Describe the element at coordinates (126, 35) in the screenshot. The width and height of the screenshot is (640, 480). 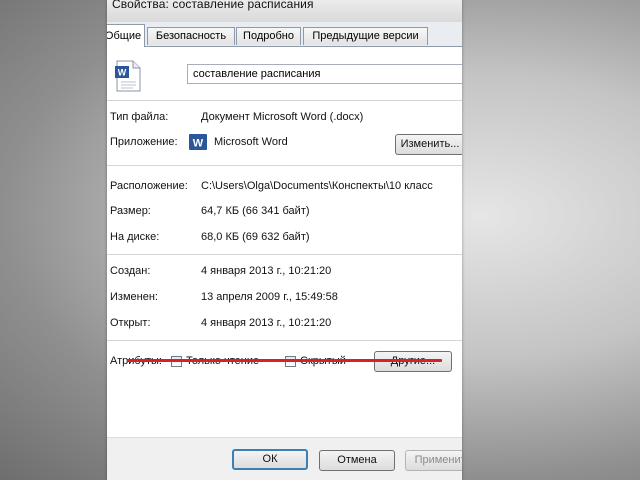
I see `tab-general: Общие` at that location.